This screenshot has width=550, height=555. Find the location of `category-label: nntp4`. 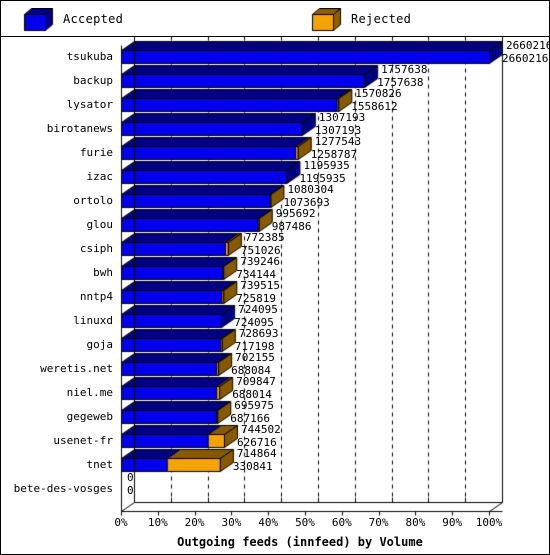

category-label: nntp4 is located at coordinates (96, 296).